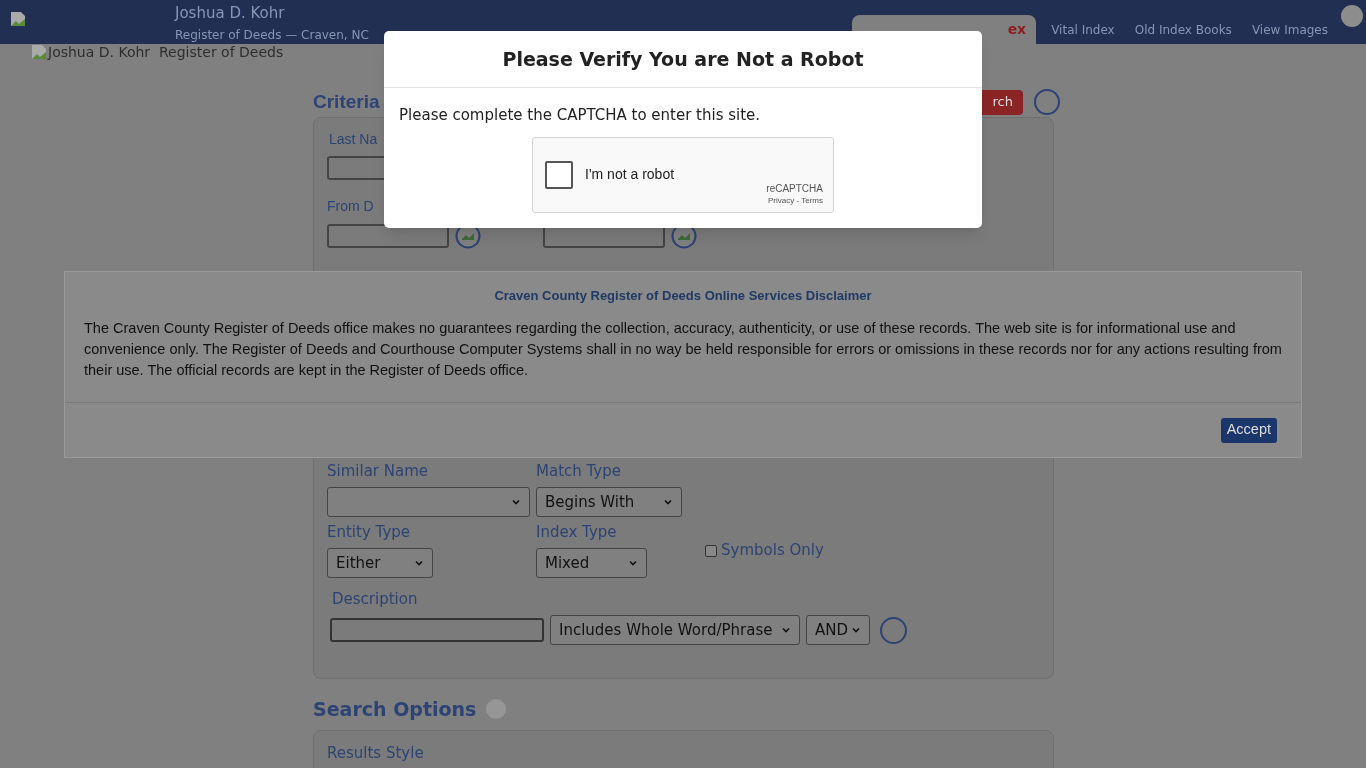 The width and height of the screenshot is (1366, 768). Describe the element at coordinates (1289, 29) in the screenshot. I see `nav-tab: View Images` at that location.